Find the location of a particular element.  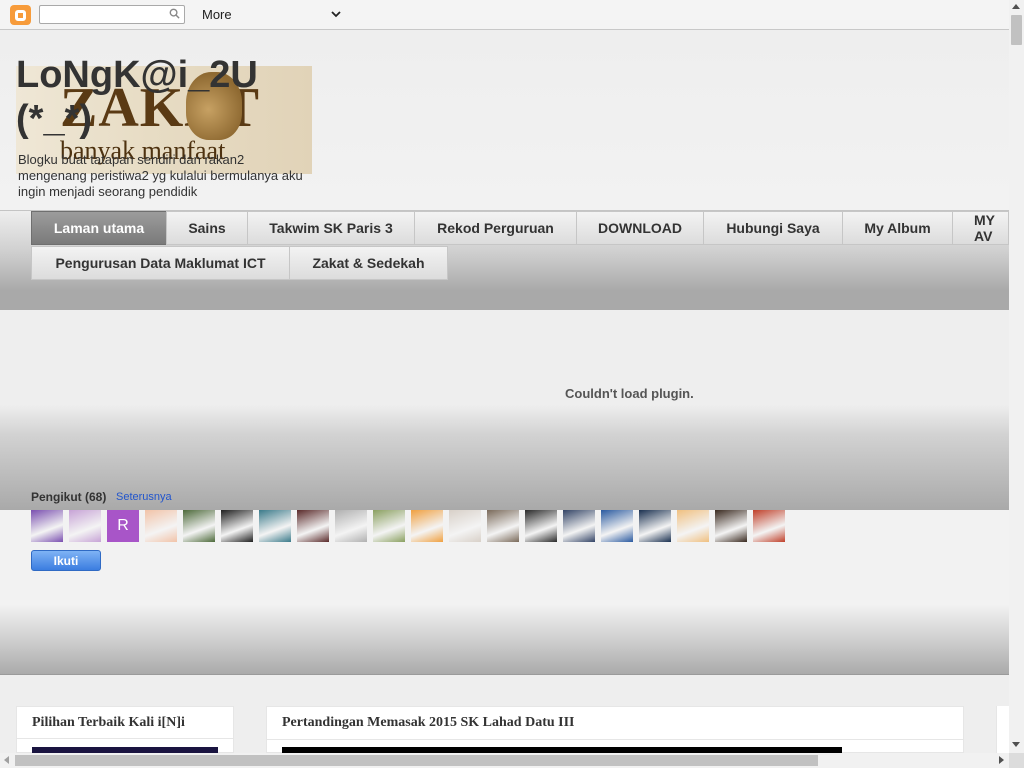

horizontal-scrollbar is located at coordinates (504, 760).